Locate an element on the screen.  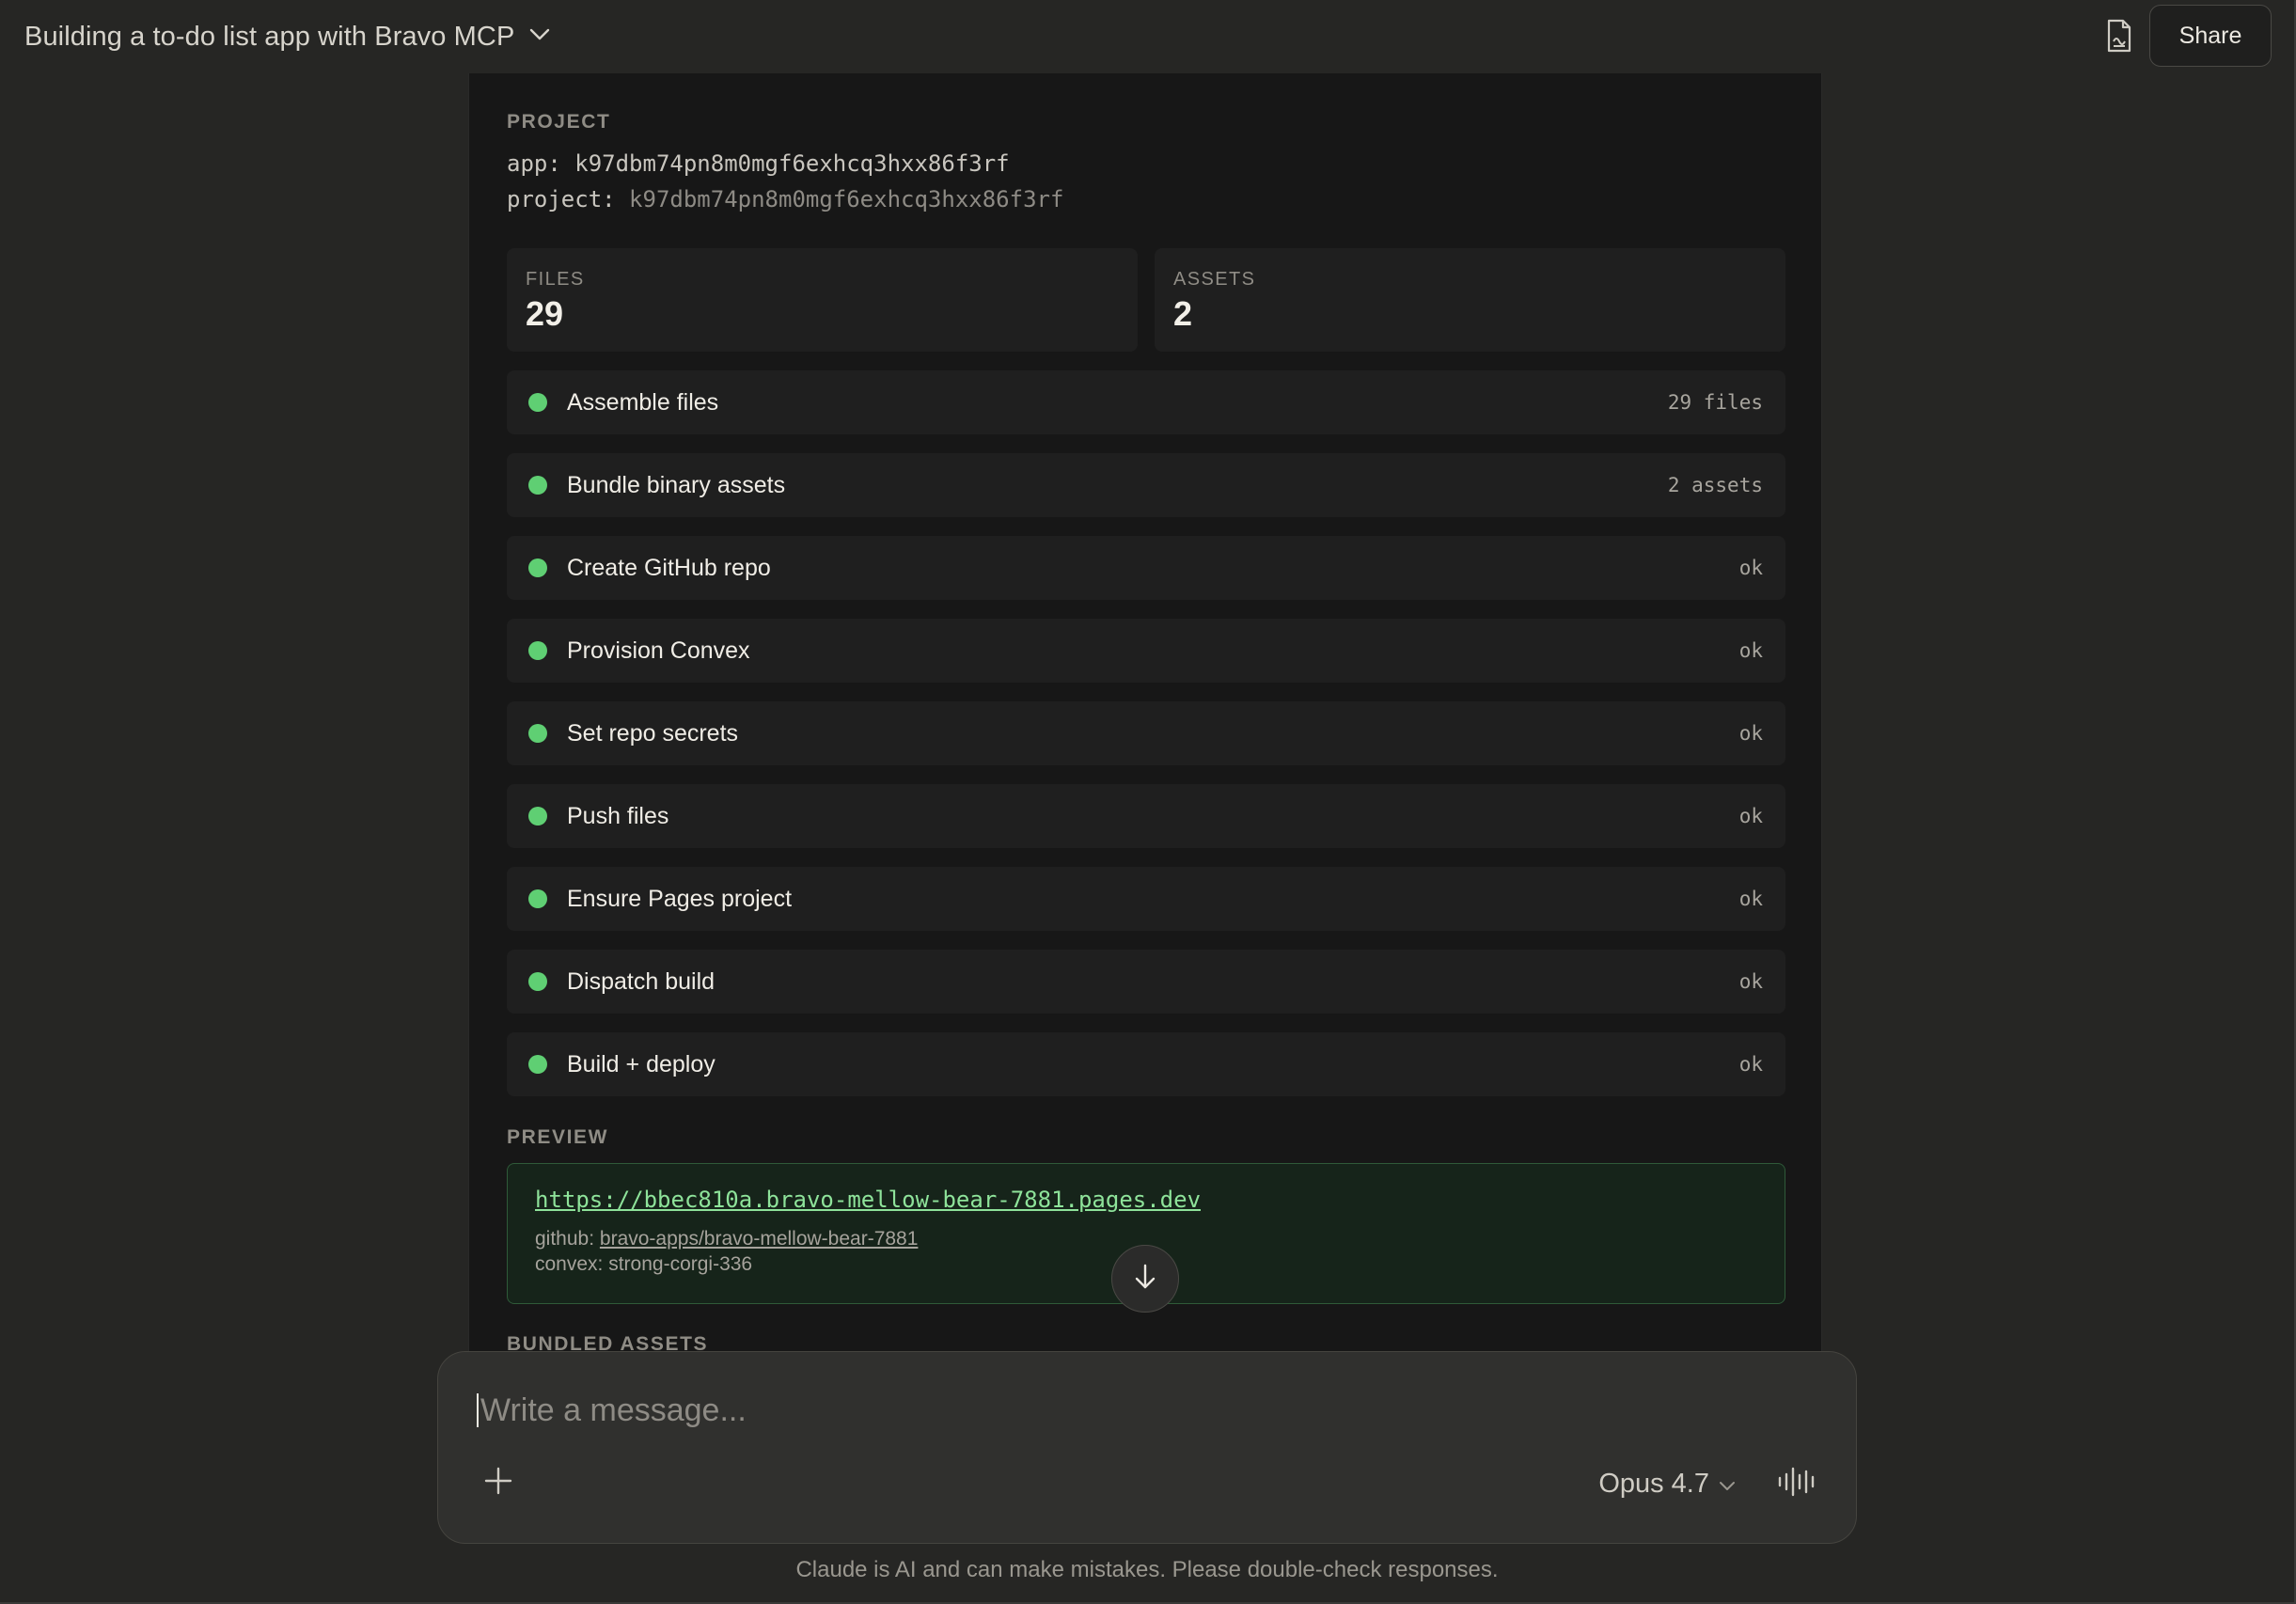
model-label: Opus 4.7 is located at coordinates (1654, 1483).